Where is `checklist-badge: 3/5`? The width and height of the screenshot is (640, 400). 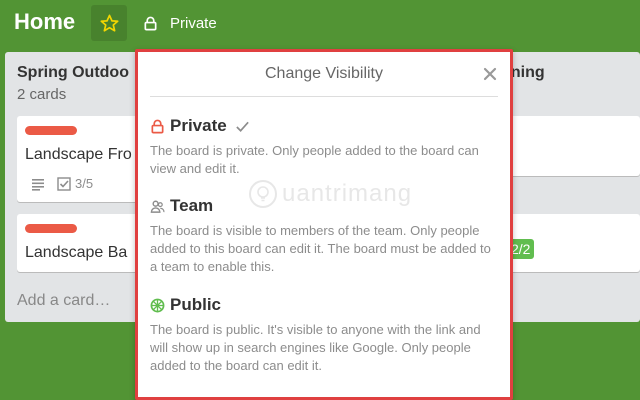 checklist-badge: 3/5 is located at coordinates (75, 183).